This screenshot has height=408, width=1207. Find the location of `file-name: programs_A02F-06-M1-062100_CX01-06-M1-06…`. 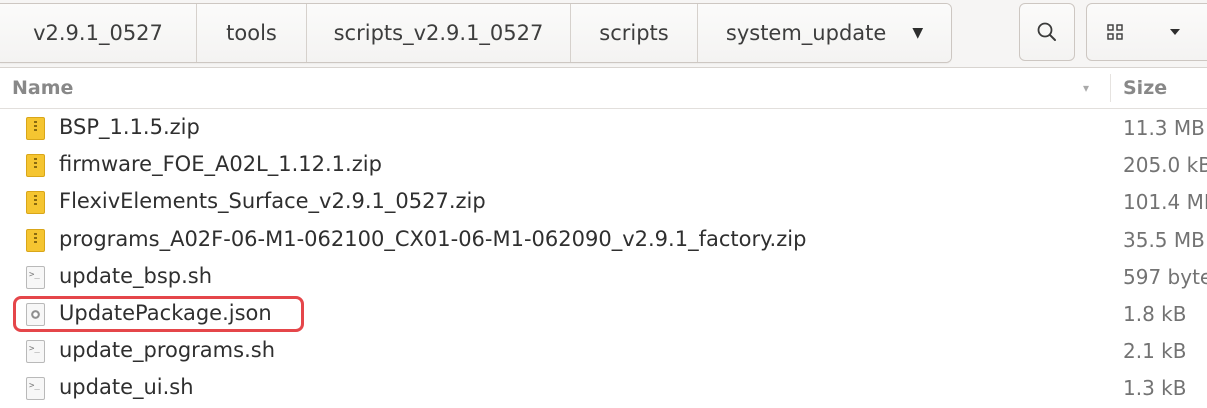

file-name: programs_A02F-06-M1-062100_CX01-06-M1-06… is located at coordinates (433, 239).